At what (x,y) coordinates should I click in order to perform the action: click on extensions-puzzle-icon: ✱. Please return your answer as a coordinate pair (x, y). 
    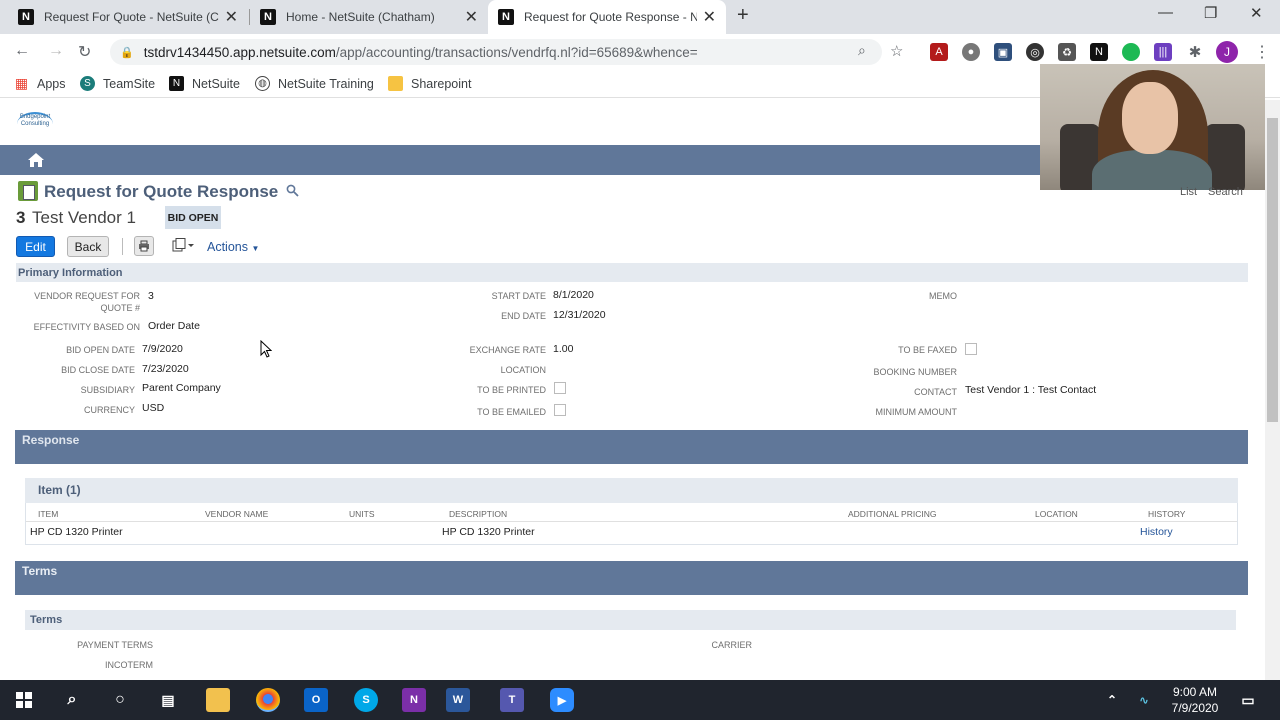
    Looking at the image, I should click on (1195, 52).